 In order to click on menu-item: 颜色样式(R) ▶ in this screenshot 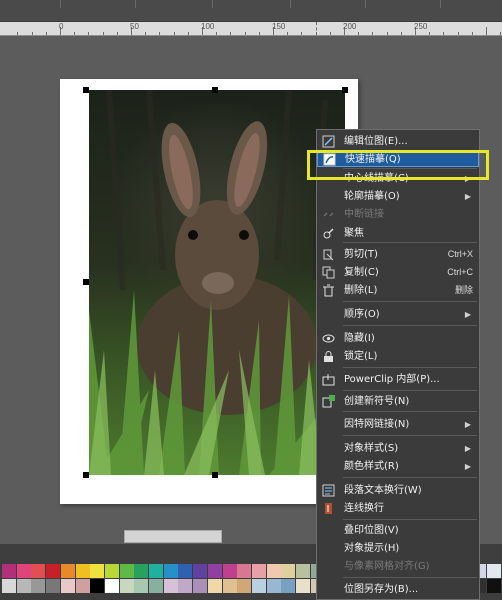, I will do `click(398, 466)`.